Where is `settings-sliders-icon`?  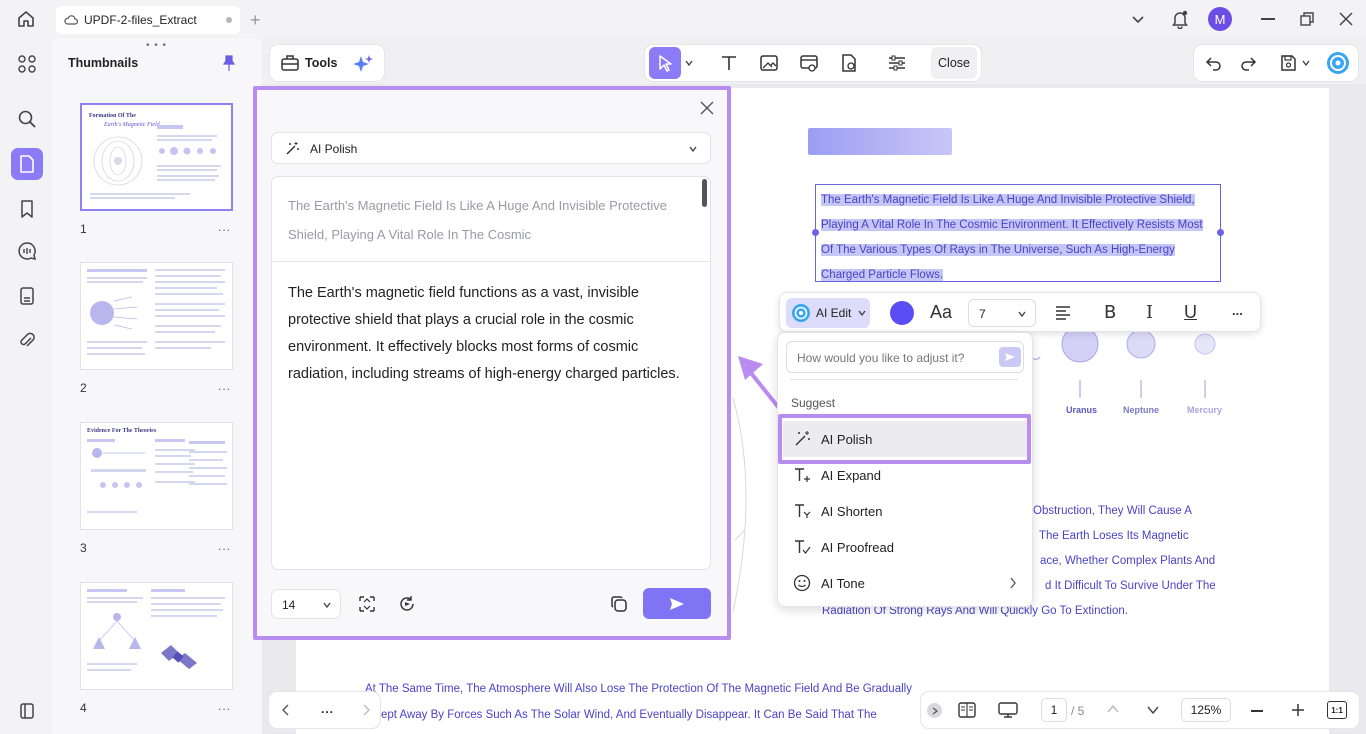 settings-sliders-icon is located at coordinates (897, 63).